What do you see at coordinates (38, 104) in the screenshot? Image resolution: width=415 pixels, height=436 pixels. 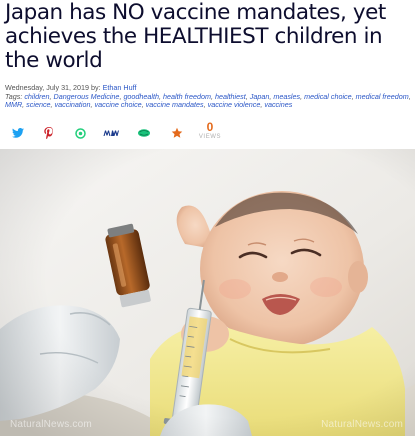 I see `tag-link: science` at bounding box center [38, 104].